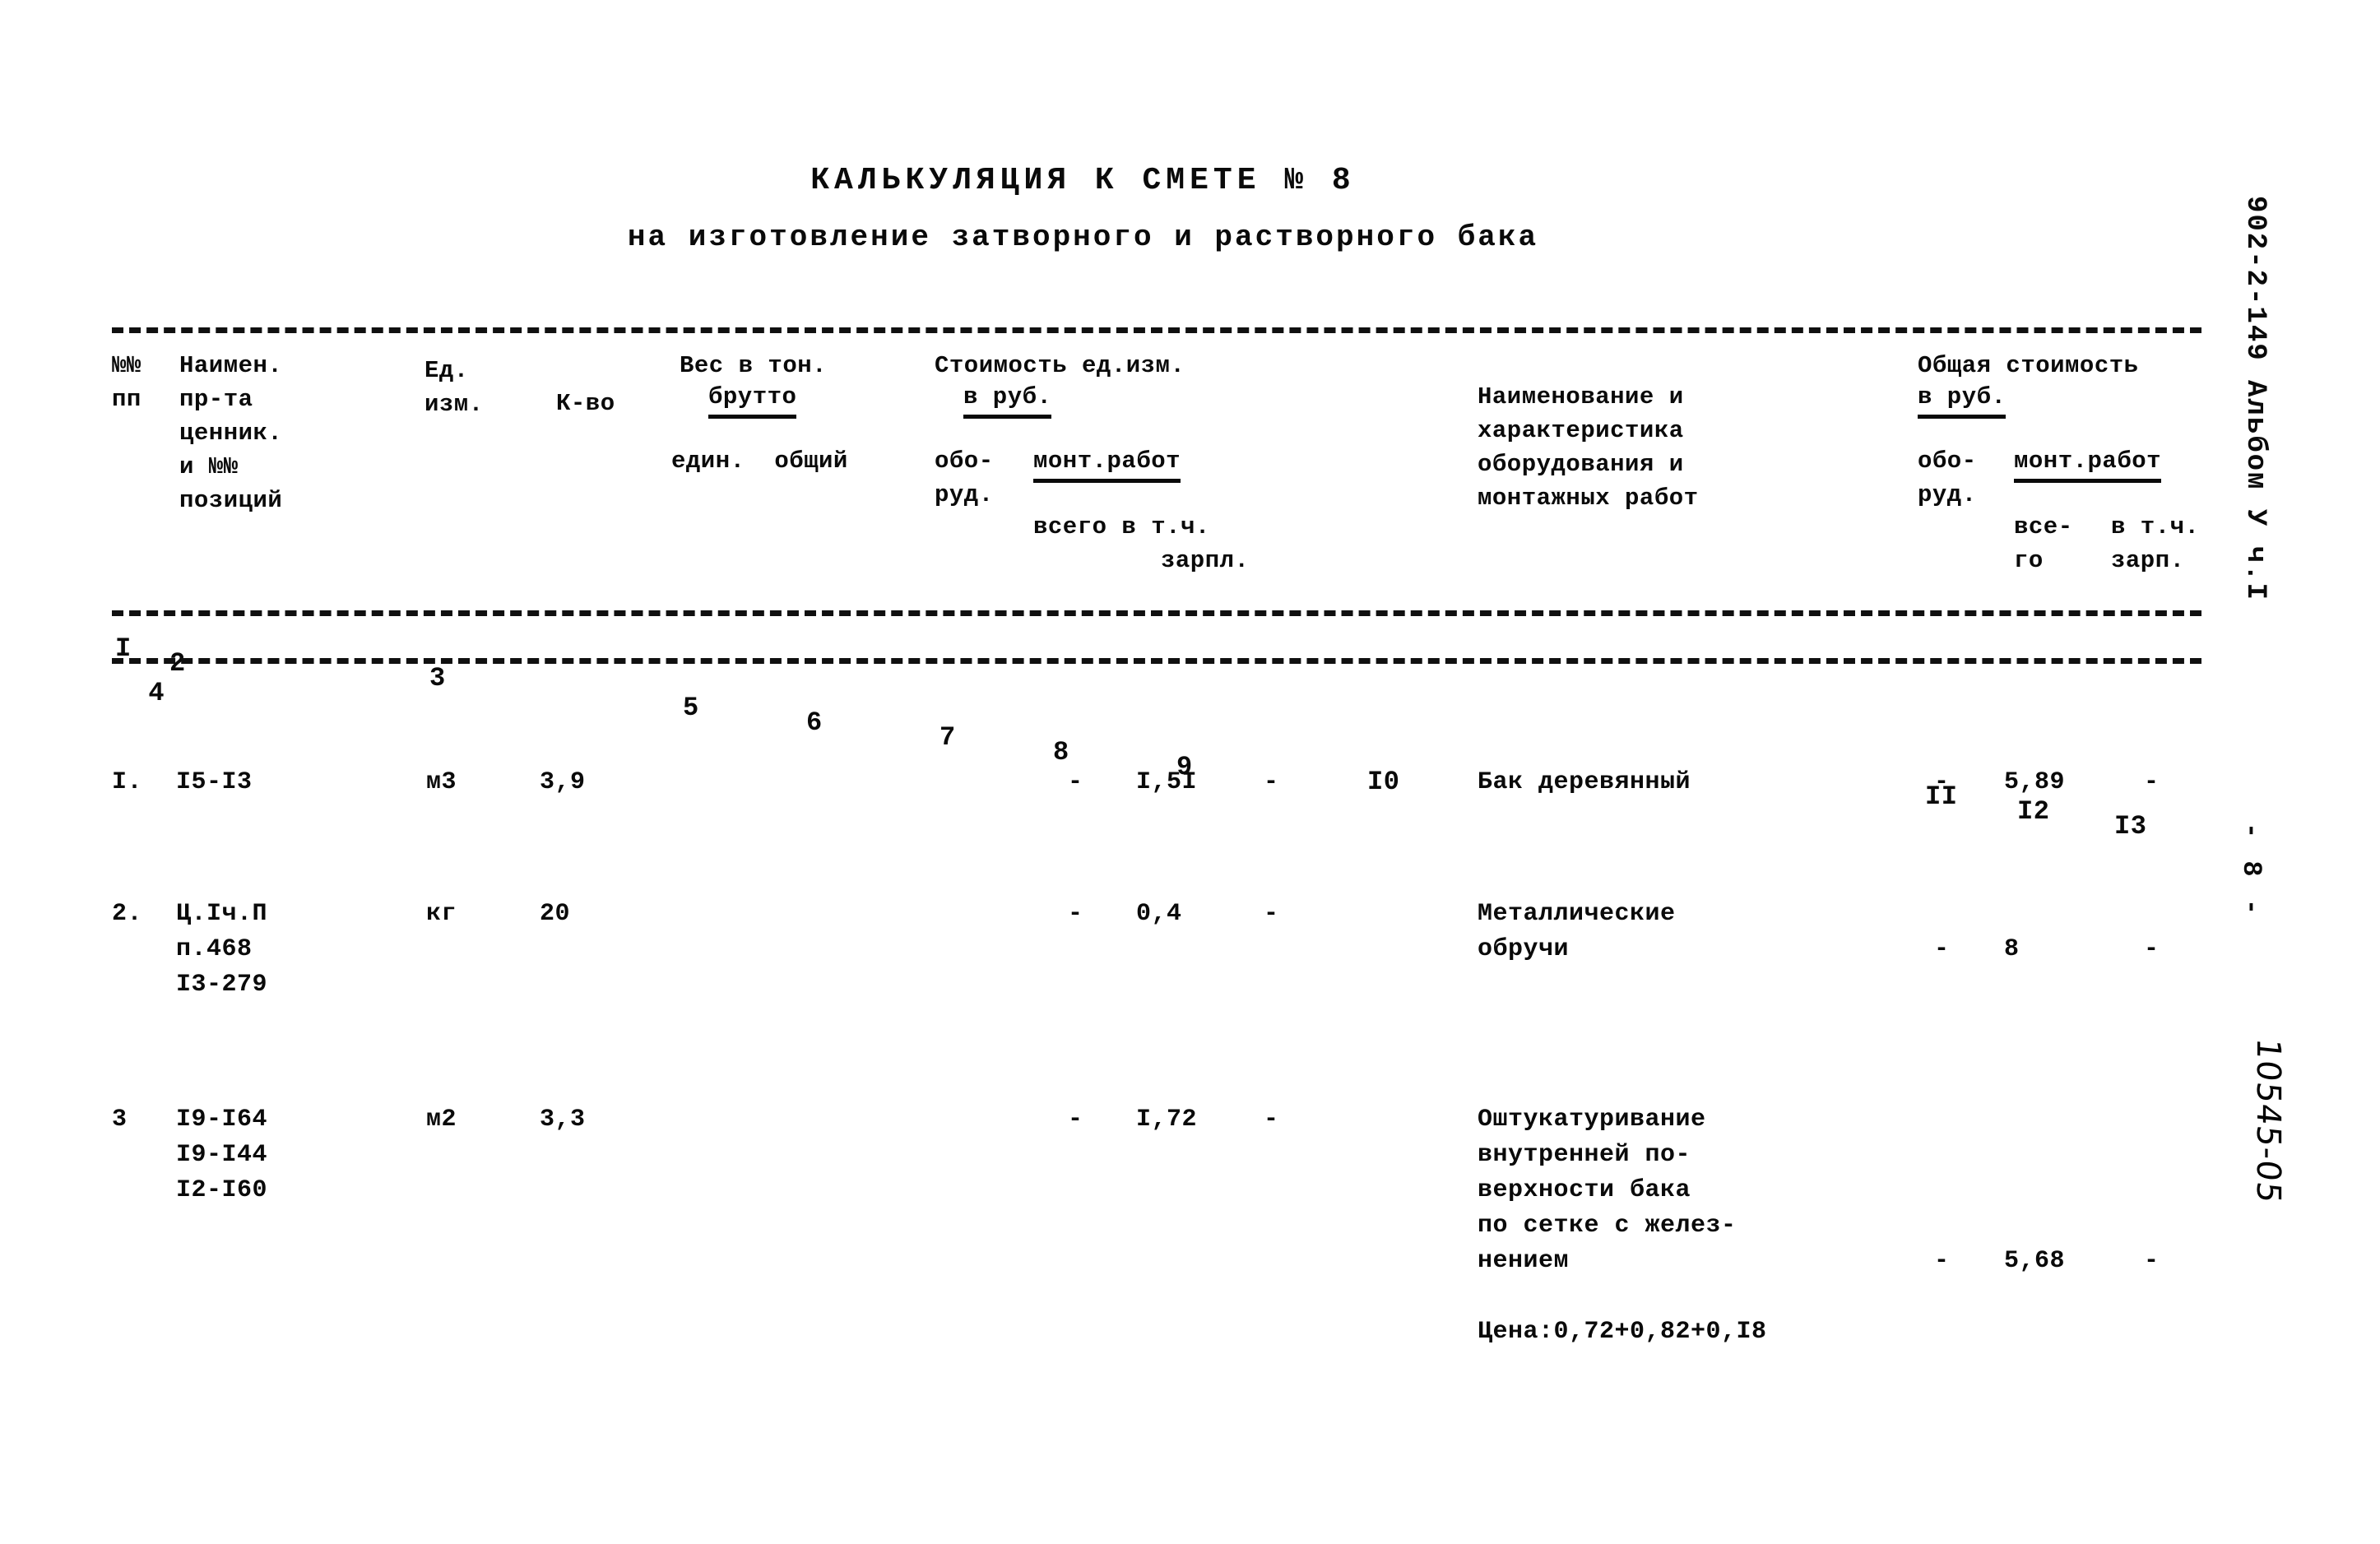 The width and height of the screenshot is (2380, 1544). What do you see at coordinates (1159, 914) in the screenshot?
I see `row-install-cost: 0,4` at bounding box center [1159, 914].